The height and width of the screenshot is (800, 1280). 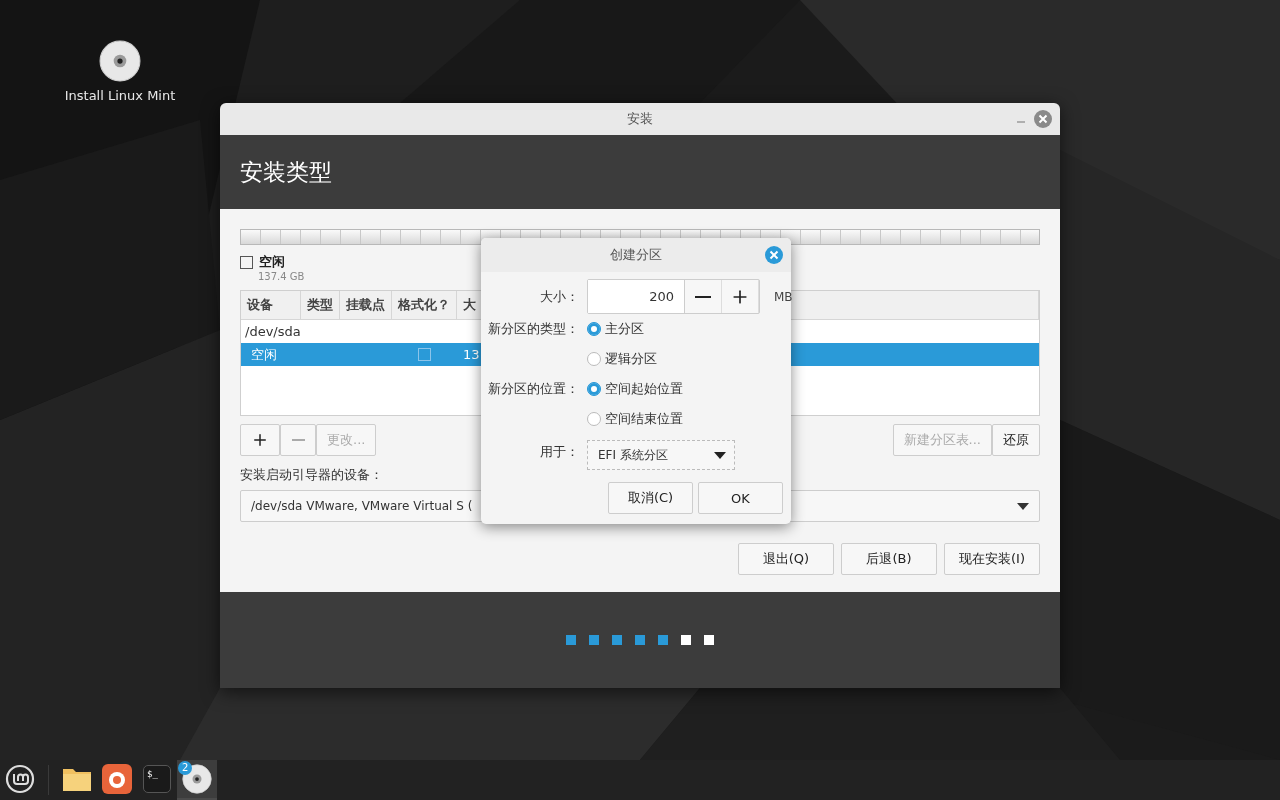 I want to click on group-label: 新分区的位置：, so click(x=533, y=389).